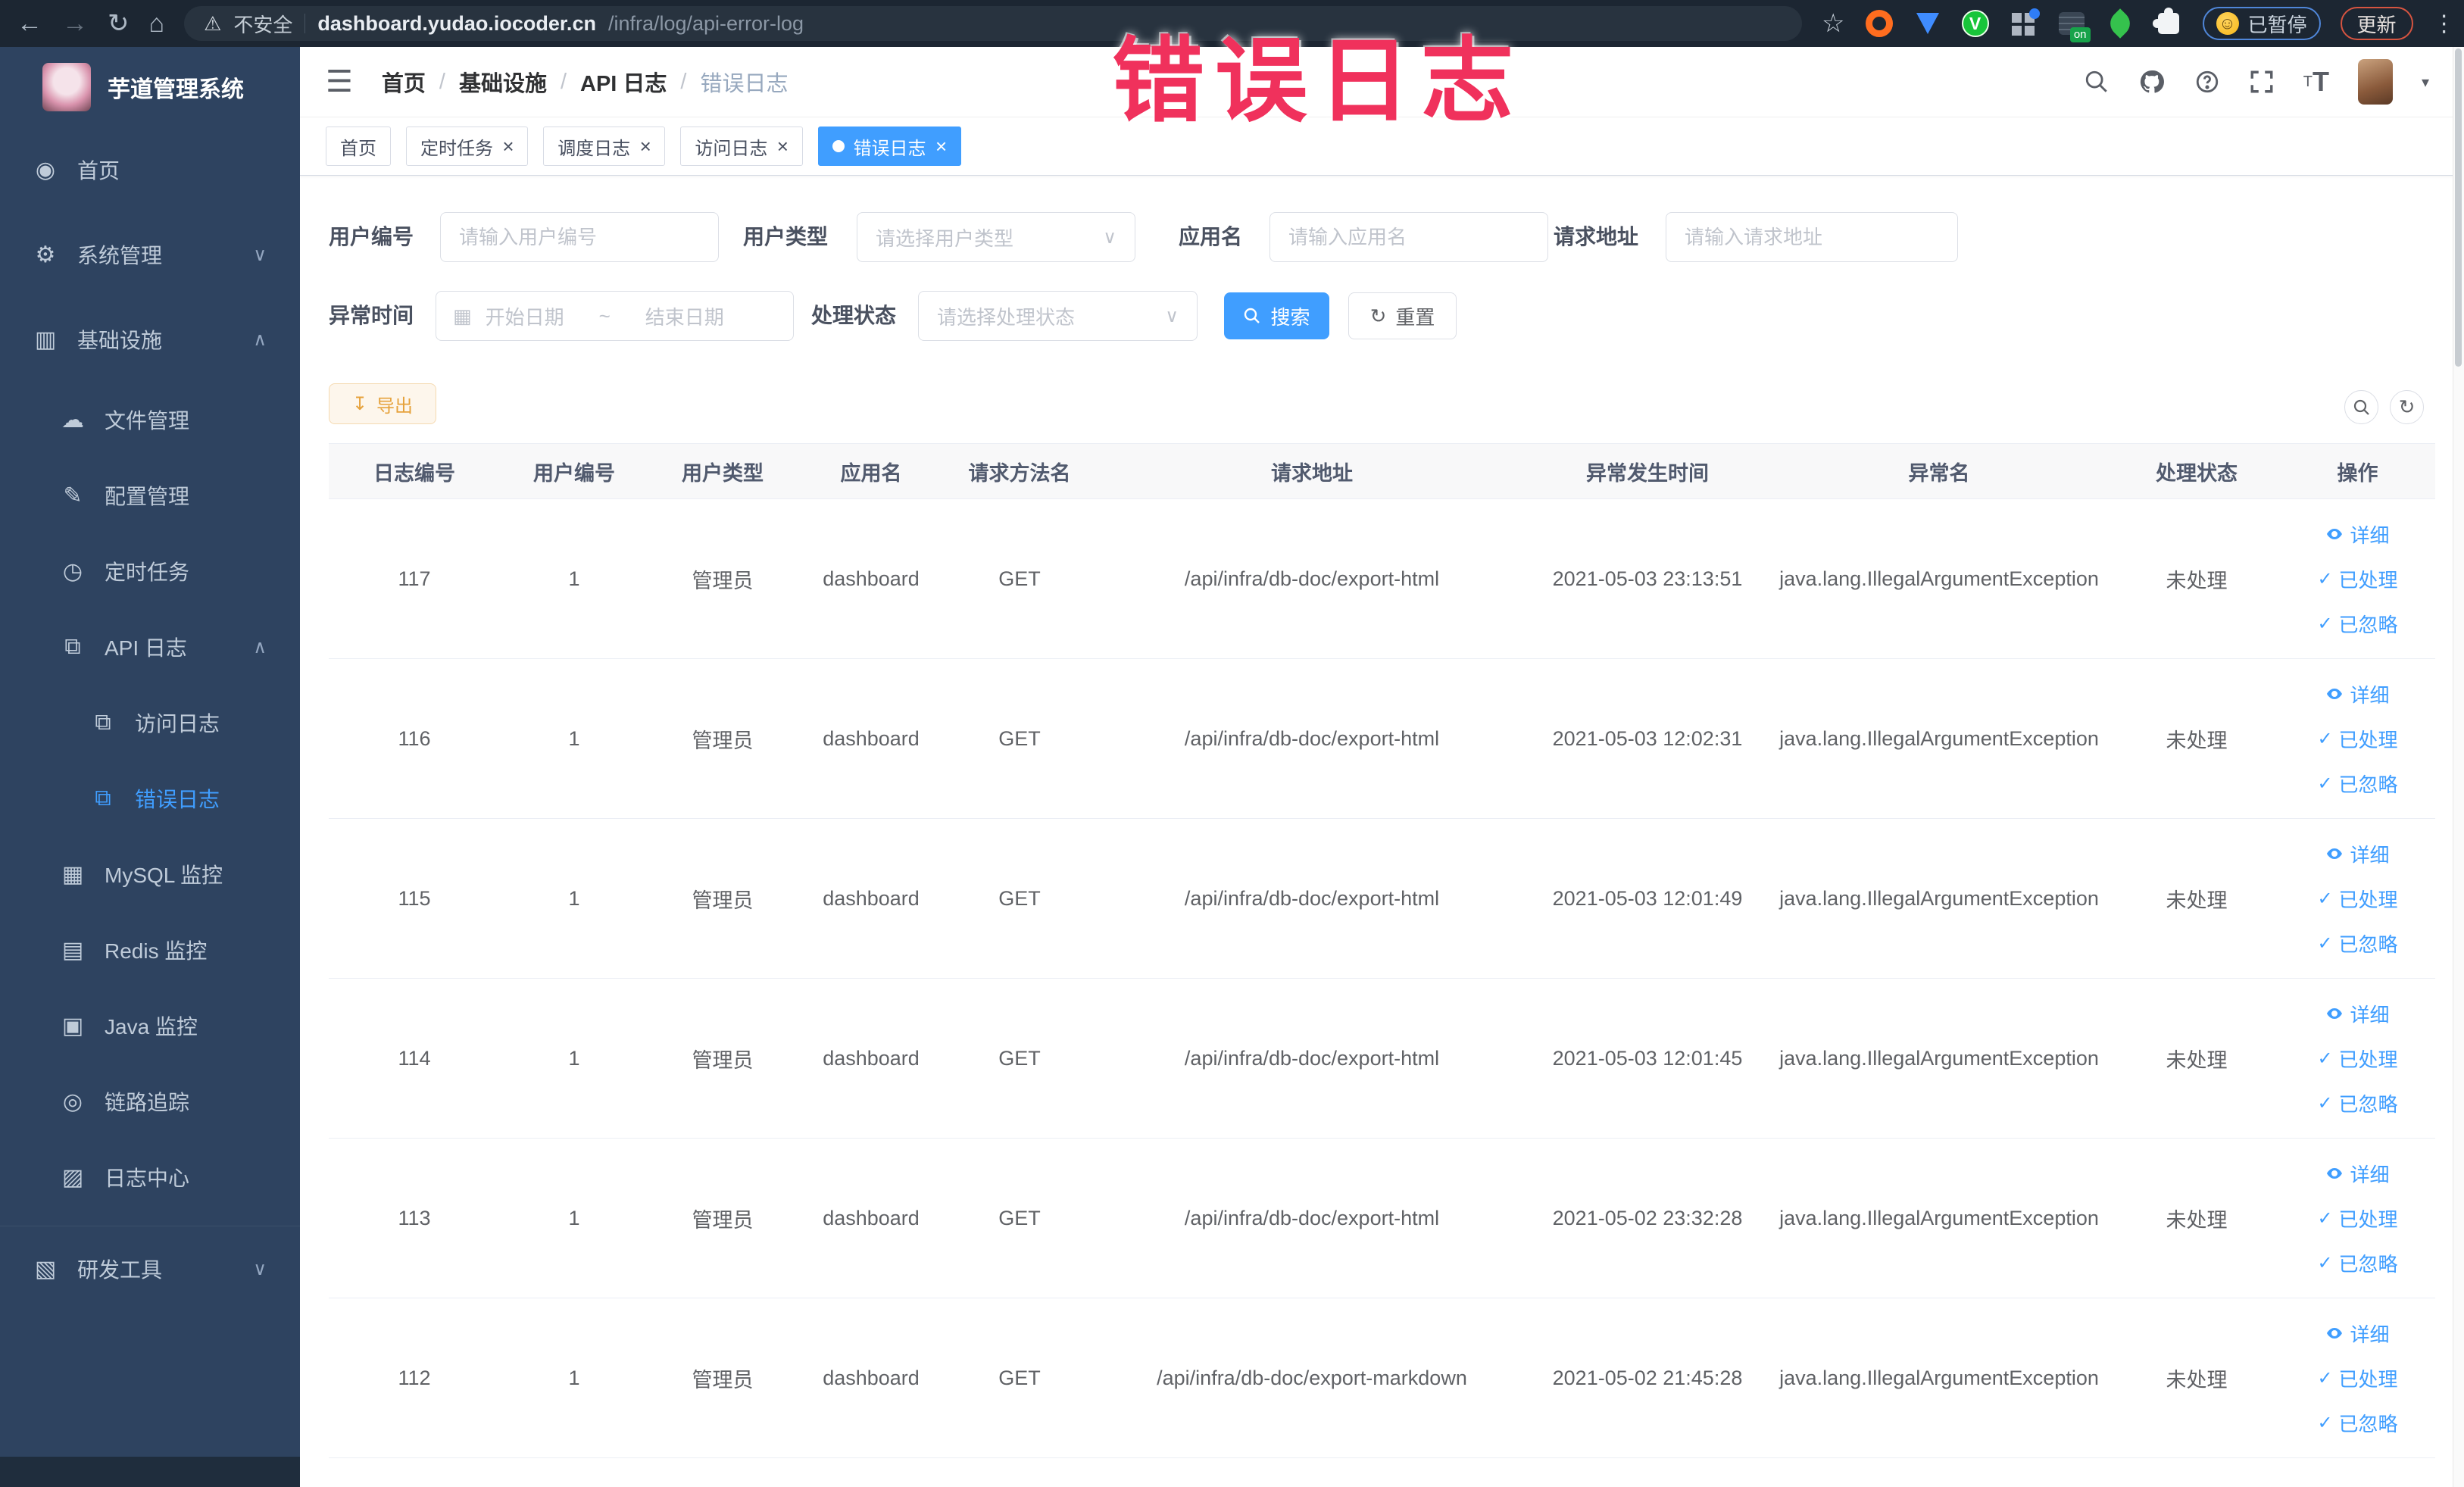  What do you see at coordinates (2407, 407) in the screenshot?
I see `refresh-button: ↻` at bounding box center [2407, 407].